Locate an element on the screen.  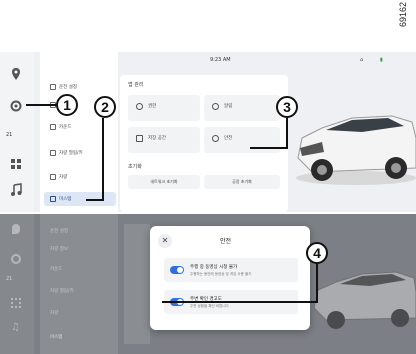
sidebar-item-label: 차량 is located at coordinates (63, 177).